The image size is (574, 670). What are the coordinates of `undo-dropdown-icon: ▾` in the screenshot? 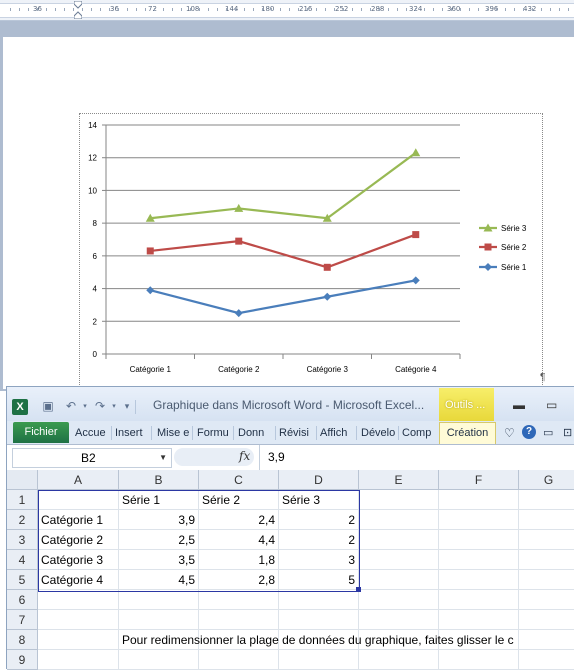 It's located at (85, 406).